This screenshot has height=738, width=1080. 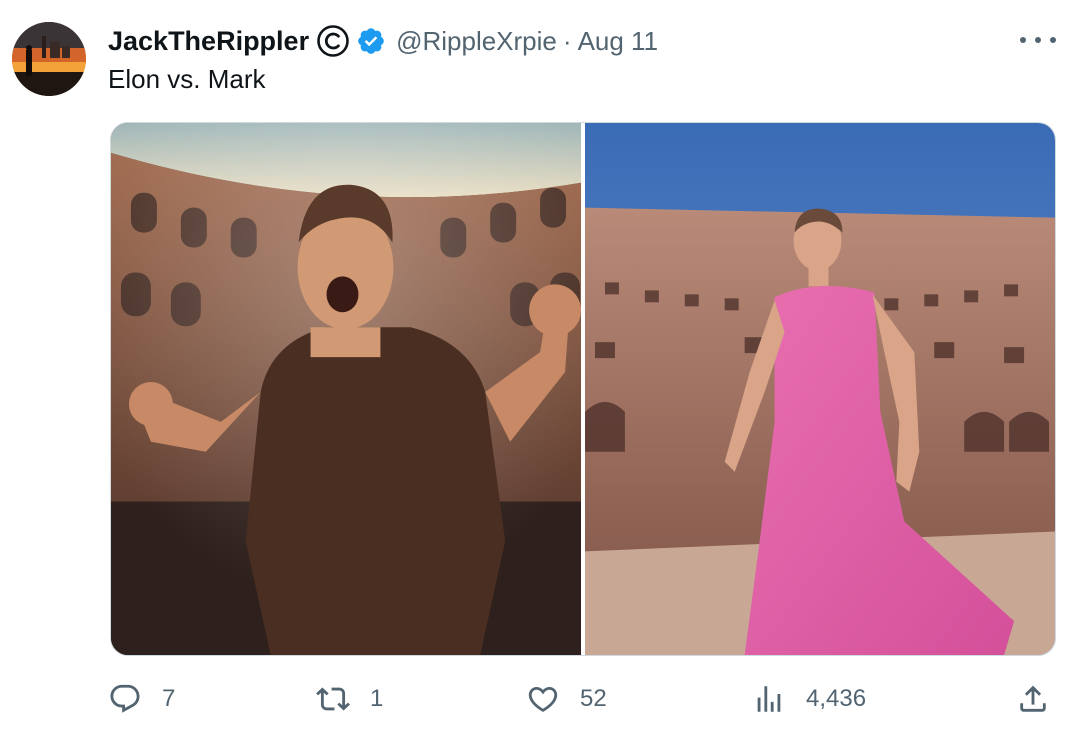 I want to click on tweet-actions: 7 1 52 4,436, so click(x=540, y=699).